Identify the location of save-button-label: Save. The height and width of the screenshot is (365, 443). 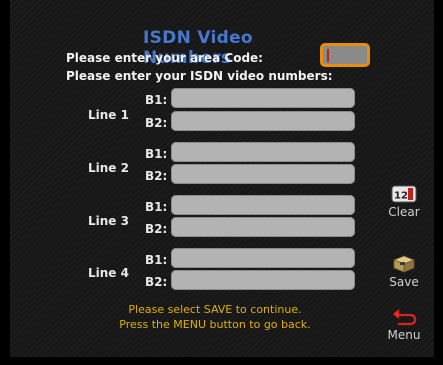
(404, 282).